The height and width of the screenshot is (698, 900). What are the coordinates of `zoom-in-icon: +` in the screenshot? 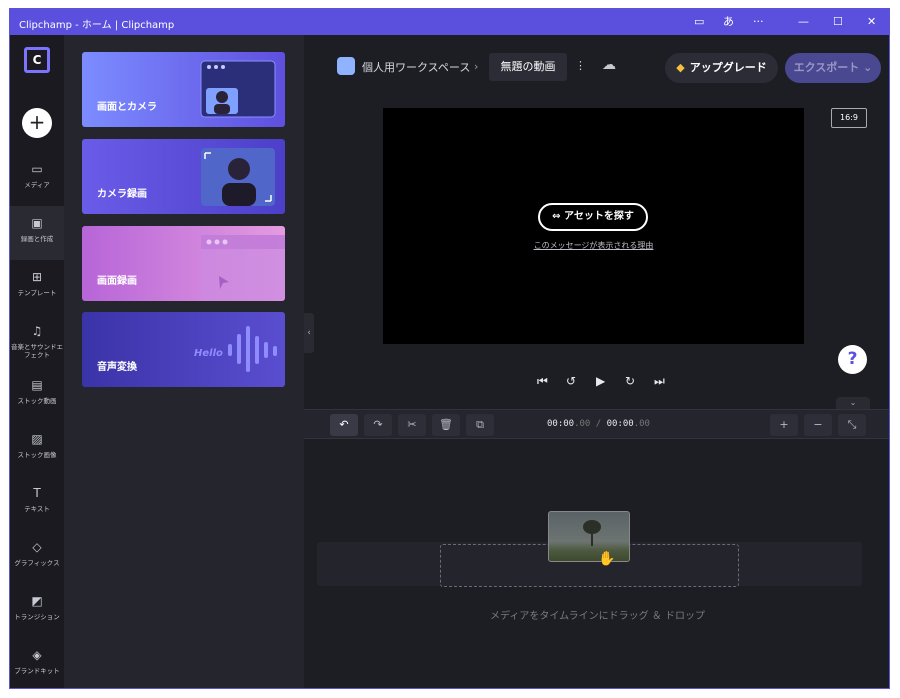 It's located at (784, 425).